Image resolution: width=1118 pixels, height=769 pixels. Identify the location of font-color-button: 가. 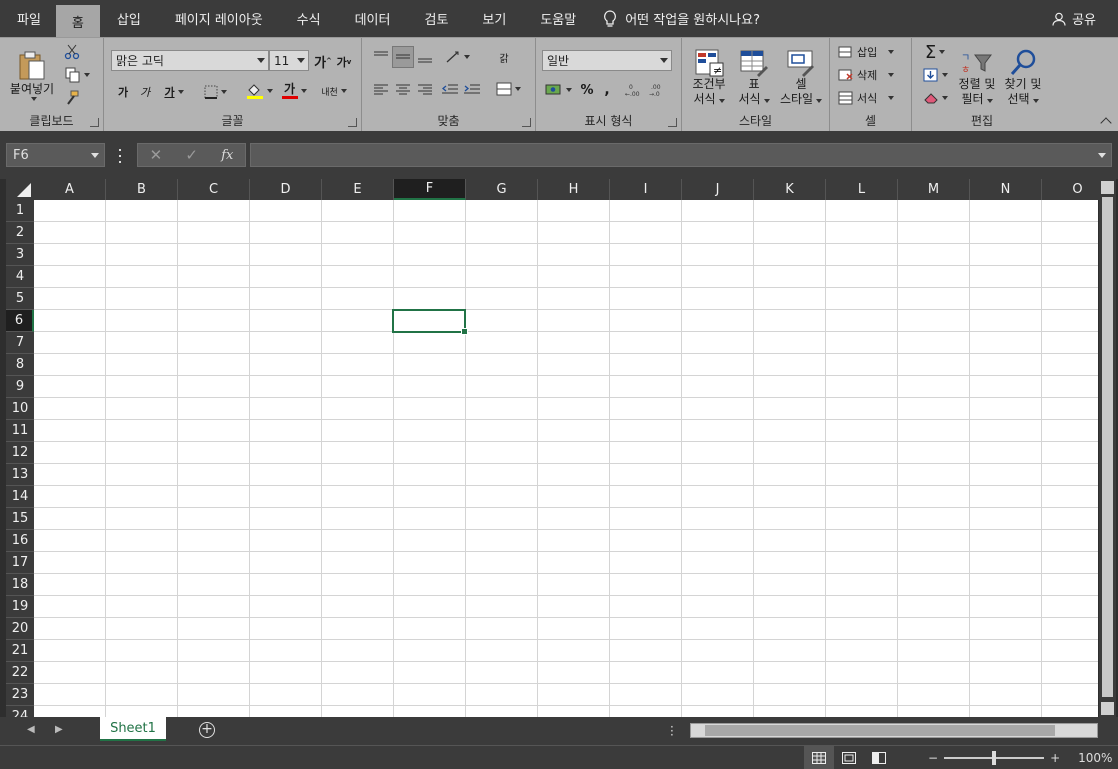
(294, 91).